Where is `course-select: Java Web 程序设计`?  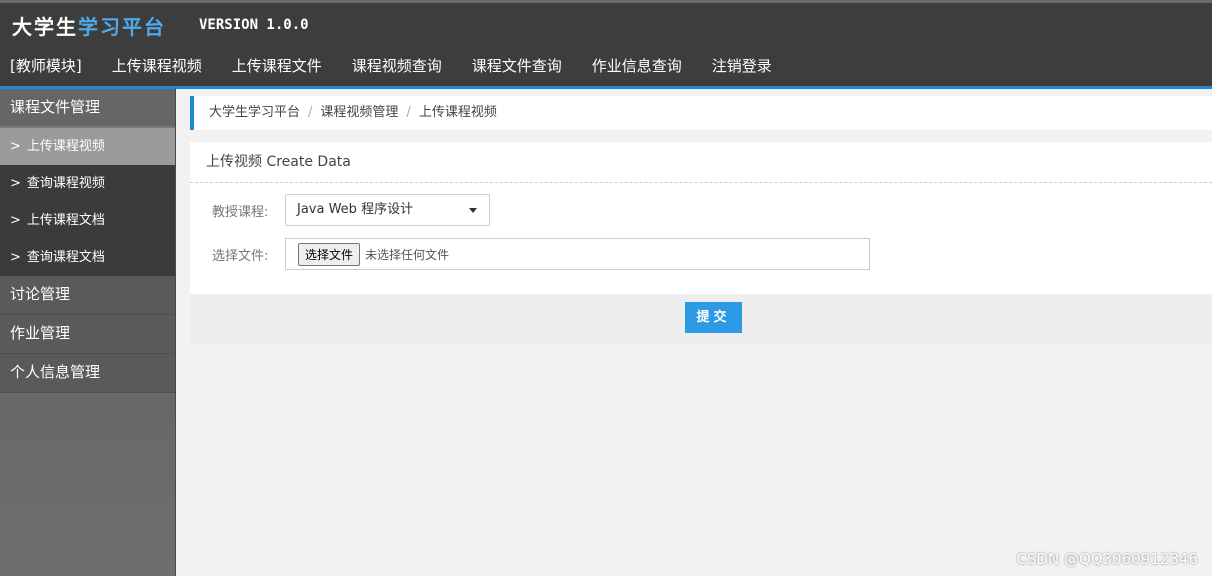 course-select: Java Web 程序设计 is located at coordinates (387, 210).